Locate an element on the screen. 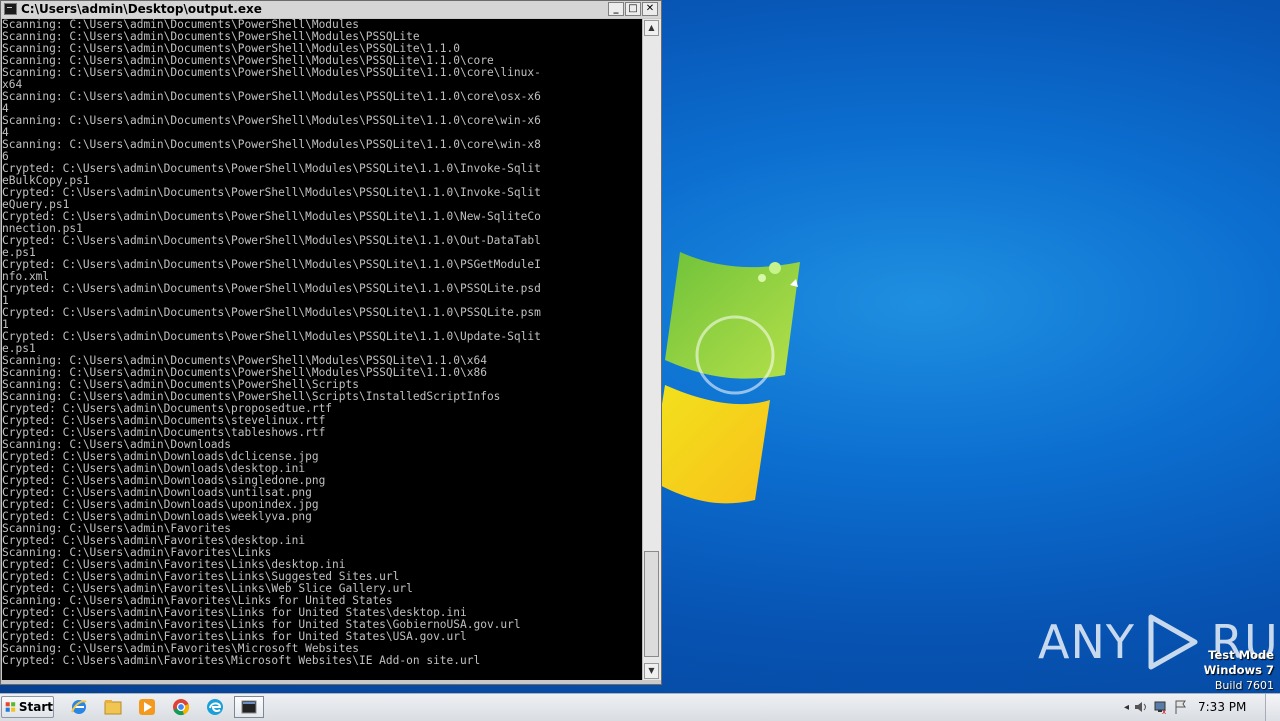  windows-logo-wallpaper is located at coordinates (725, 378).